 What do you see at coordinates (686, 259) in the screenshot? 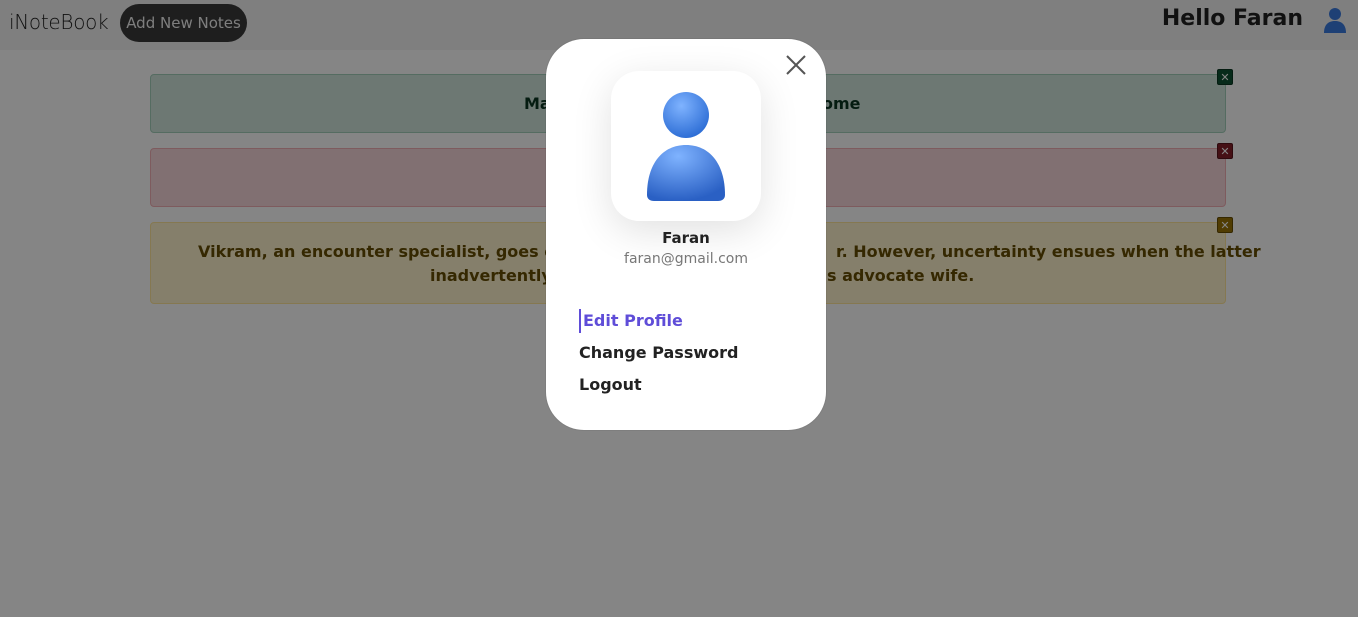
I see `profile-email: faran@gmail.com` at bounding box center [686, 259].